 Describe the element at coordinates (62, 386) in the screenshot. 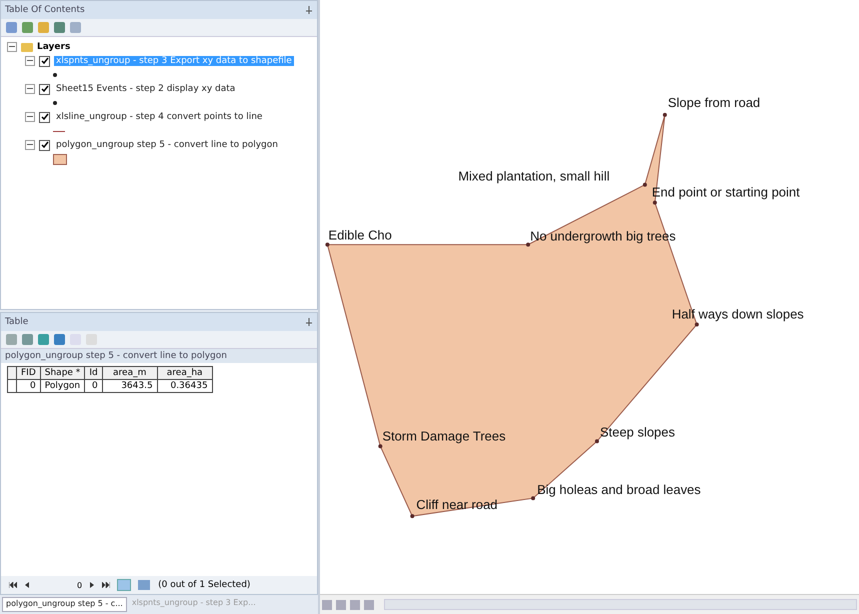

I see `table-cell: Polygon` at that location.